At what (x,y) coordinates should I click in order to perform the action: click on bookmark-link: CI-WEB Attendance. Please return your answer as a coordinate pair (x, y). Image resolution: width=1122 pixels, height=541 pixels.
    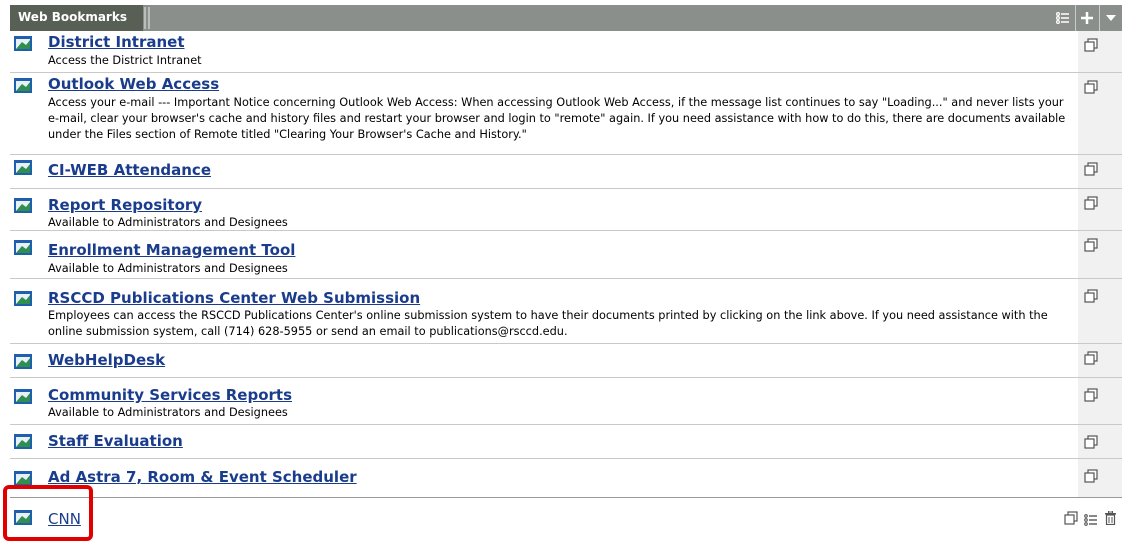
    Looking at the image, I should click on (129, 170).